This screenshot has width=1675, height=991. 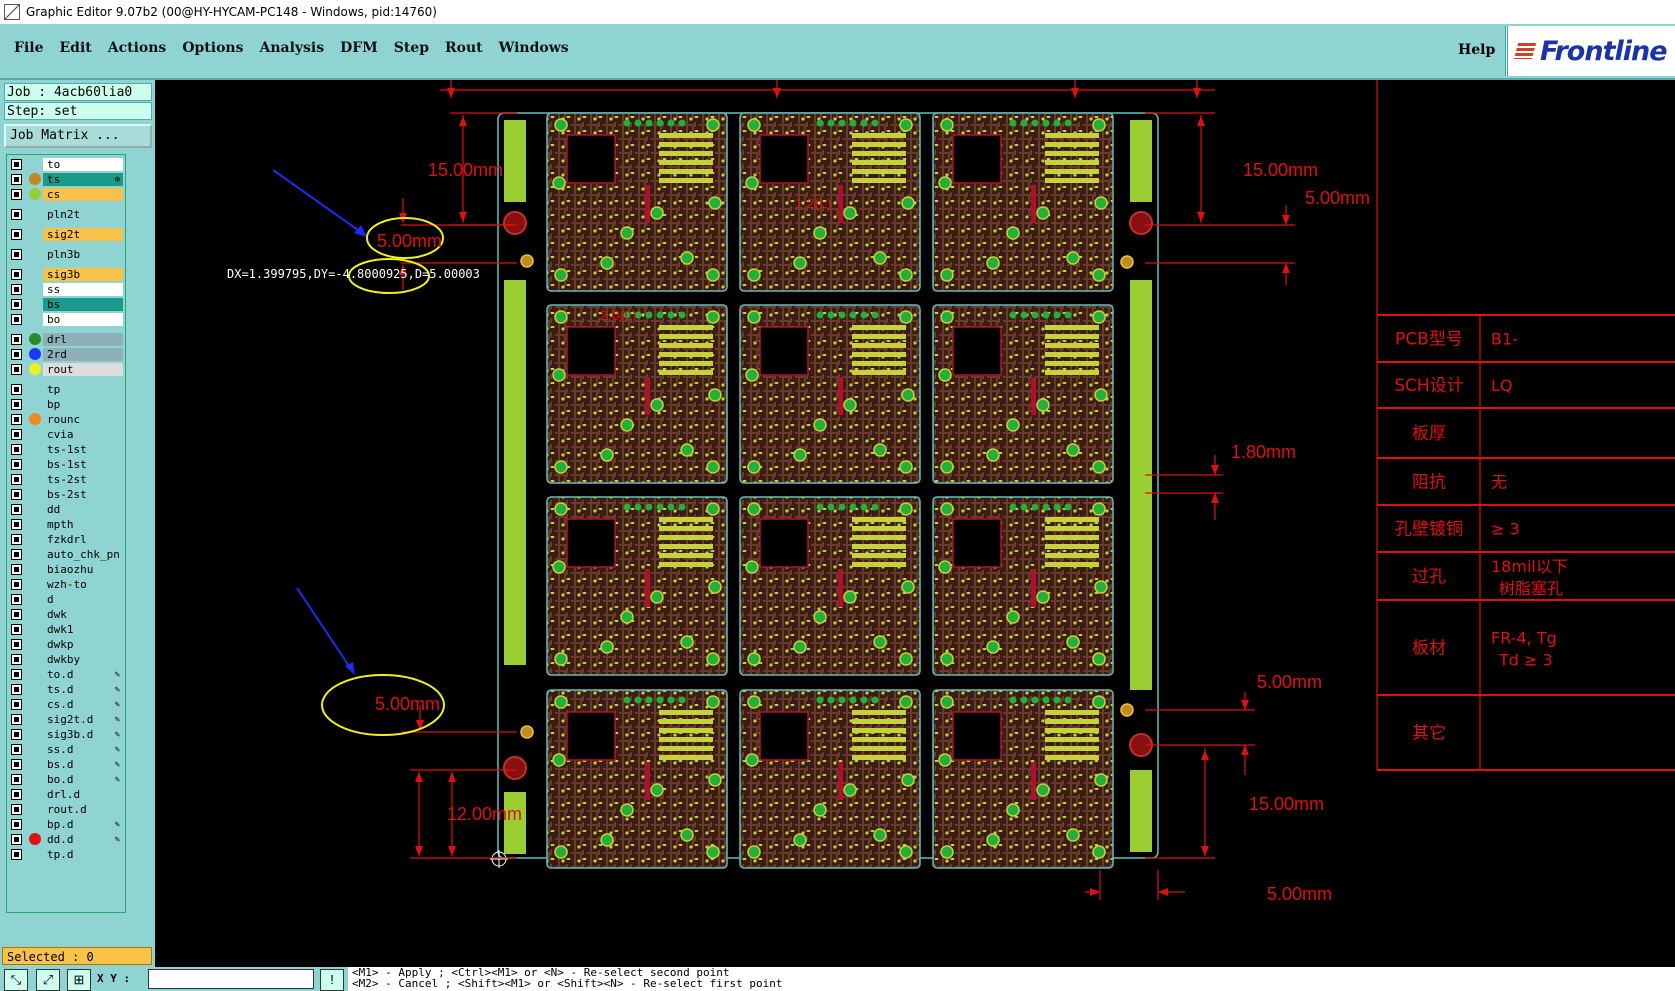 I want to click on layer-row-rout: rout, so click(x=66, y=369).